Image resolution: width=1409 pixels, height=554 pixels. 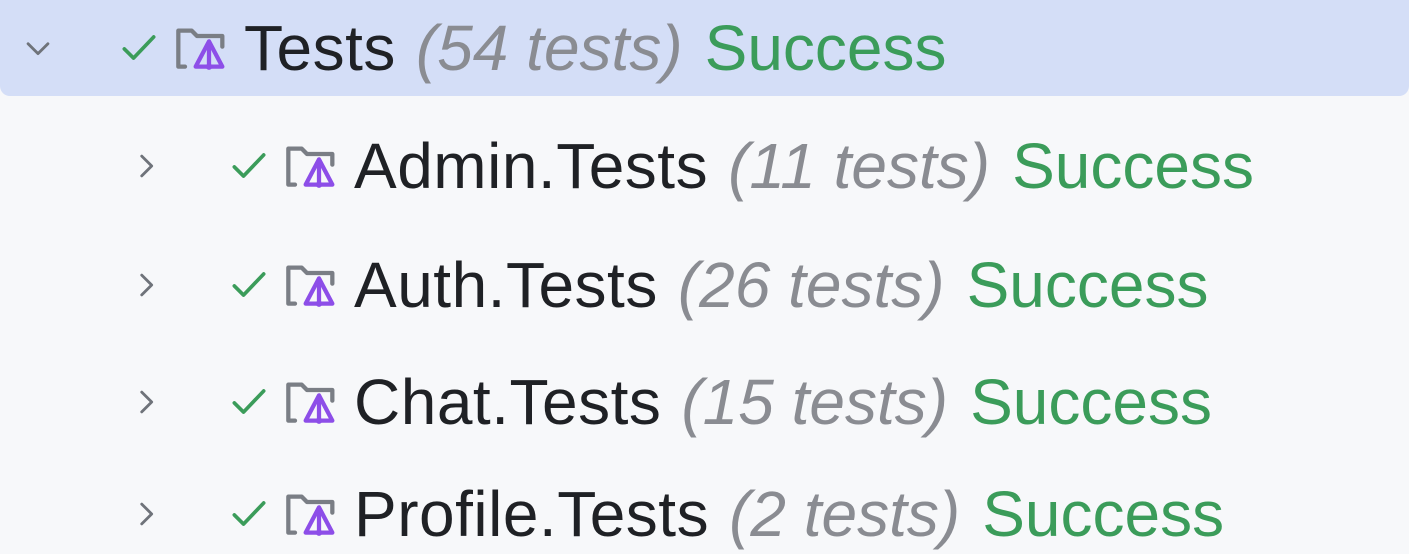 I want to click on tree-node-label: Admin.Tests, so click(x=531, y=166).